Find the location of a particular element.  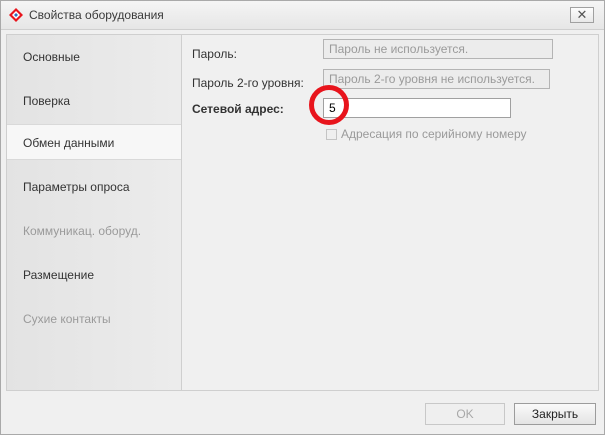

serial-addressing-checkbox is located at coordinates (331, 134).